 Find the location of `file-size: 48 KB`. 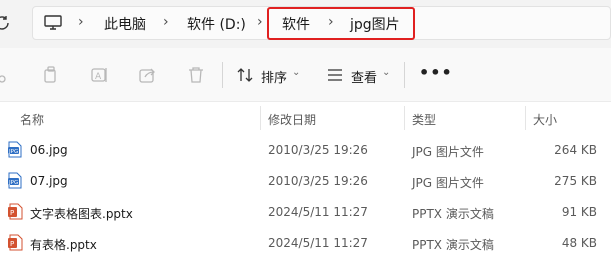

file-size: 48 KB is located at coordinates (579, 243).